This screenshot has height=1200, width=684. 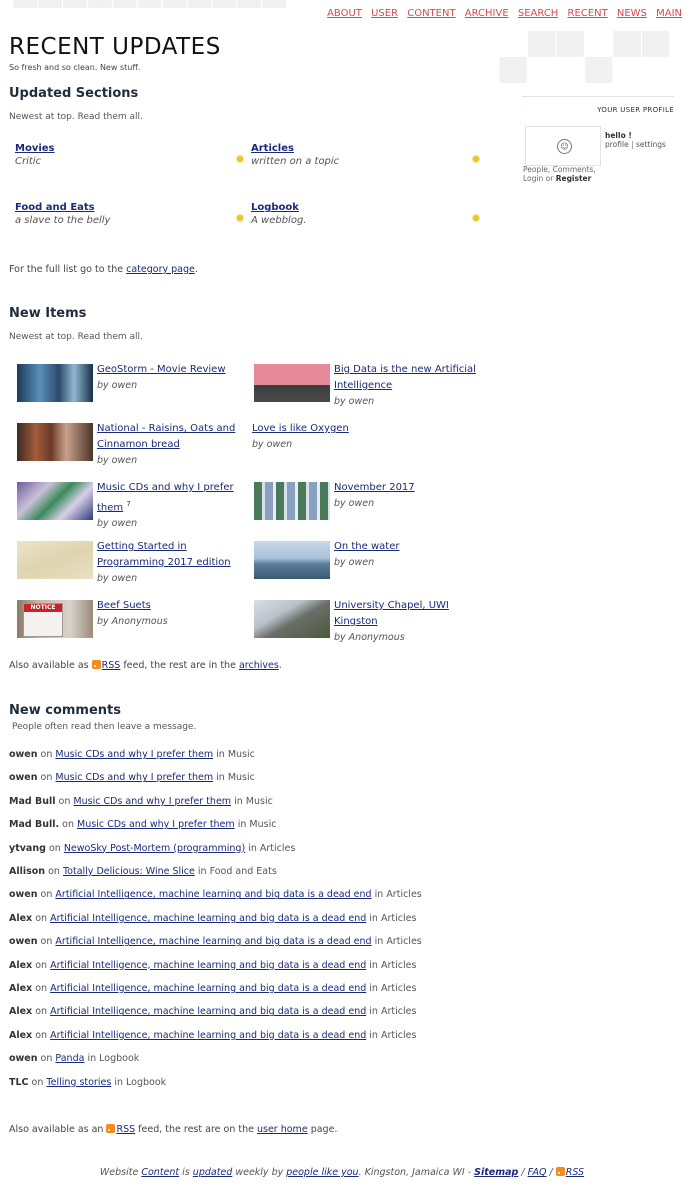 I want to click on nav-main: MAIN, so click(x=669, y=13).